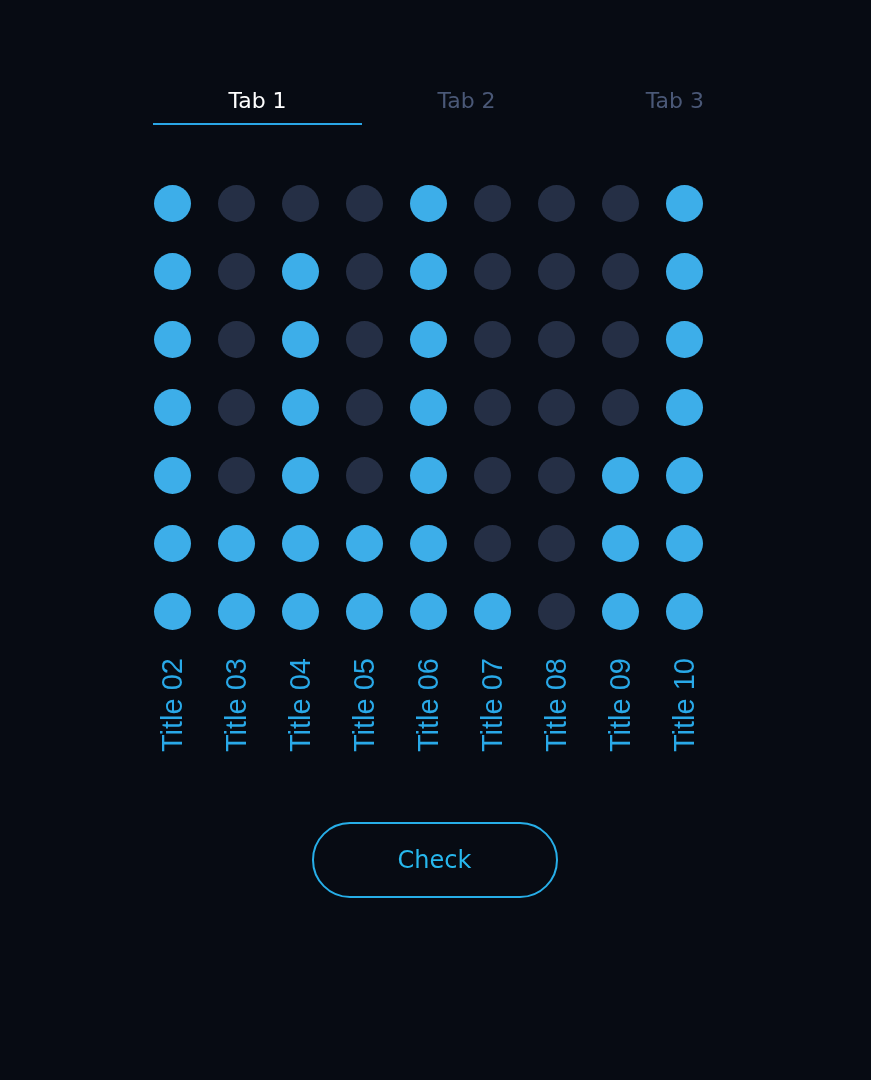 Image resolution: width=871 pixels, height=1080 pixels. What do you see at coordinates (434, 860) in the screenshot?
I see `check-button: Check` at bounding box center [434, 860].